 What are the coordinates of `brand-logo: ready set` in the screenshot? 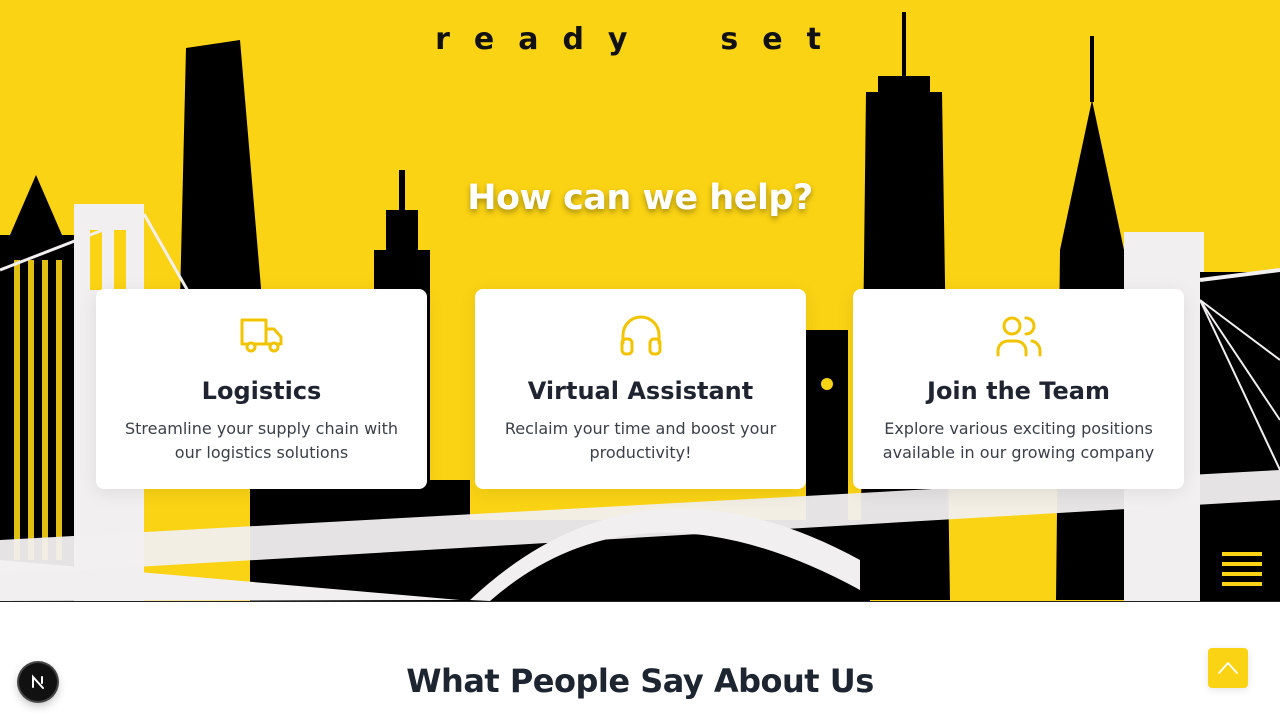 It's located at (640, 39).